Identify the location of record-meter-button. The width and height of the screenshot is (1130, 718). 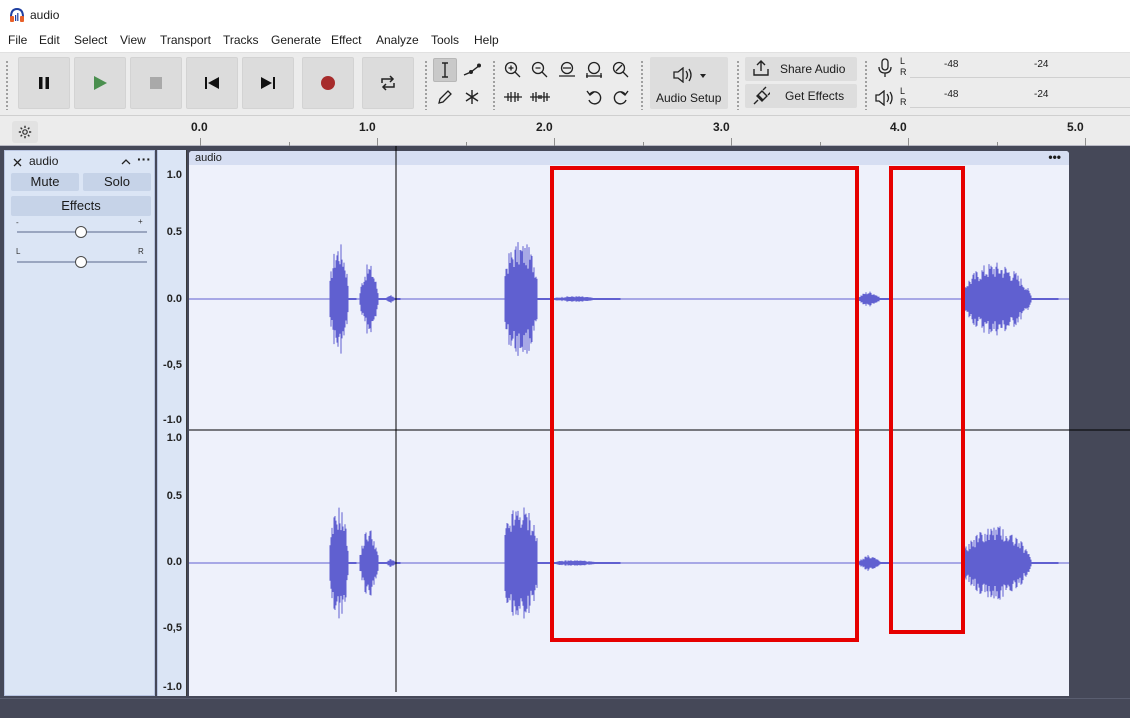
(885, 68).